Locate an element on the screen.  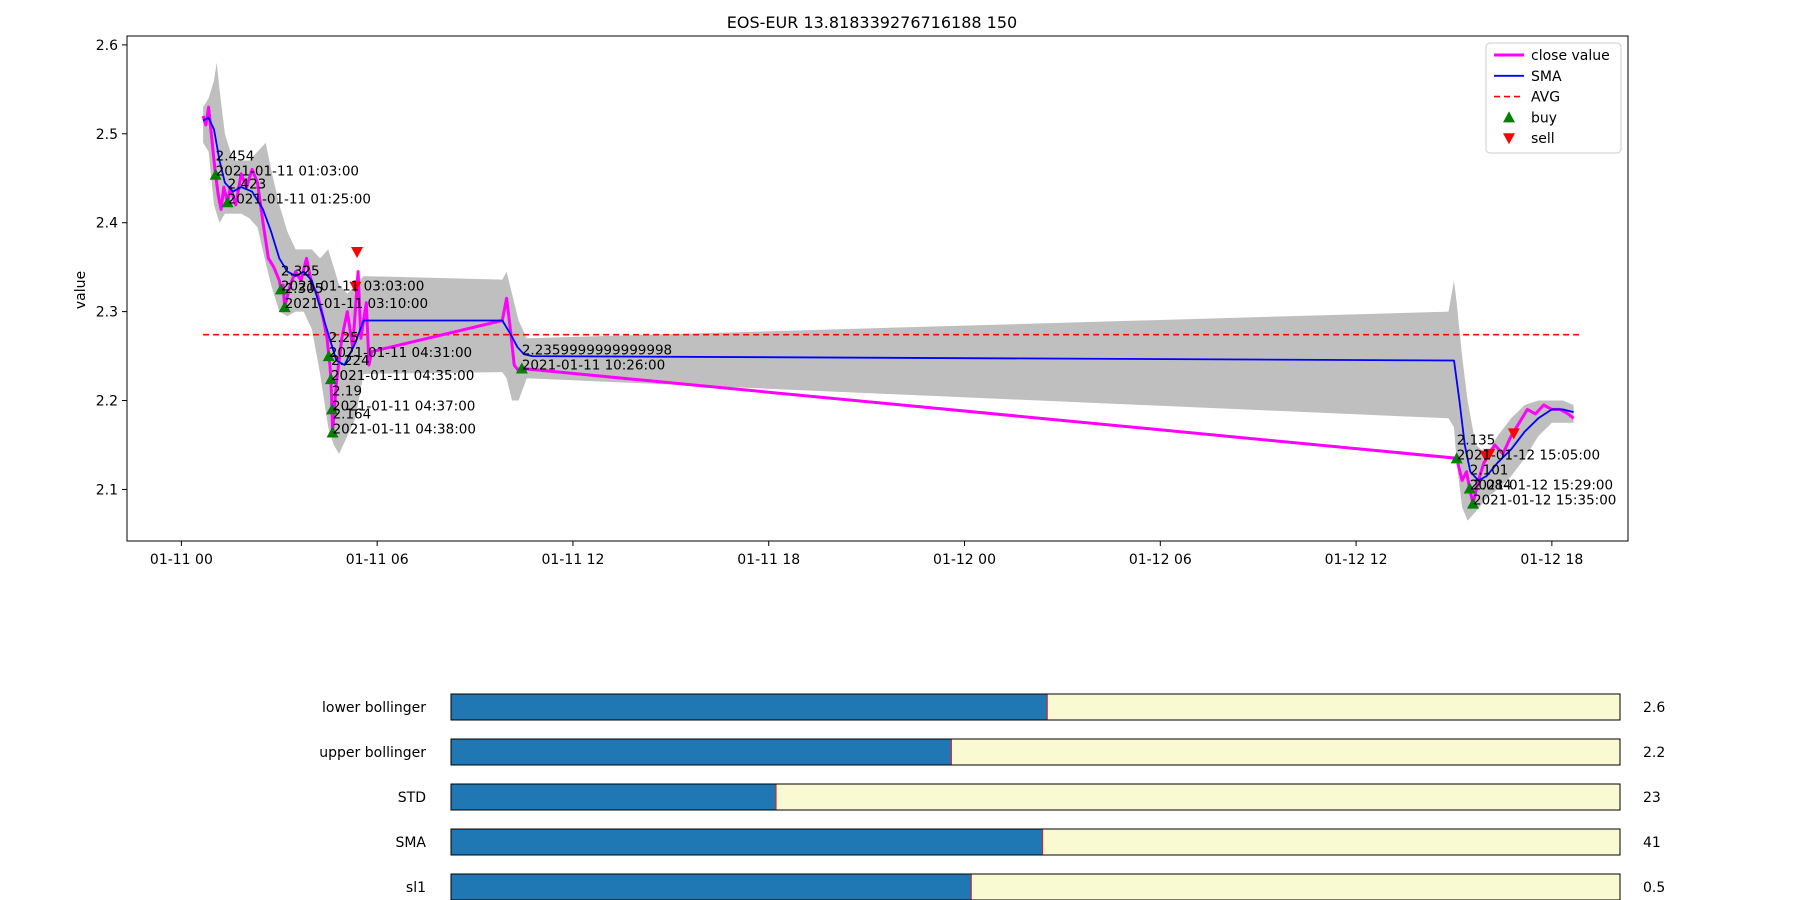
legend-label: buy is located at coordinates (1544, 118).